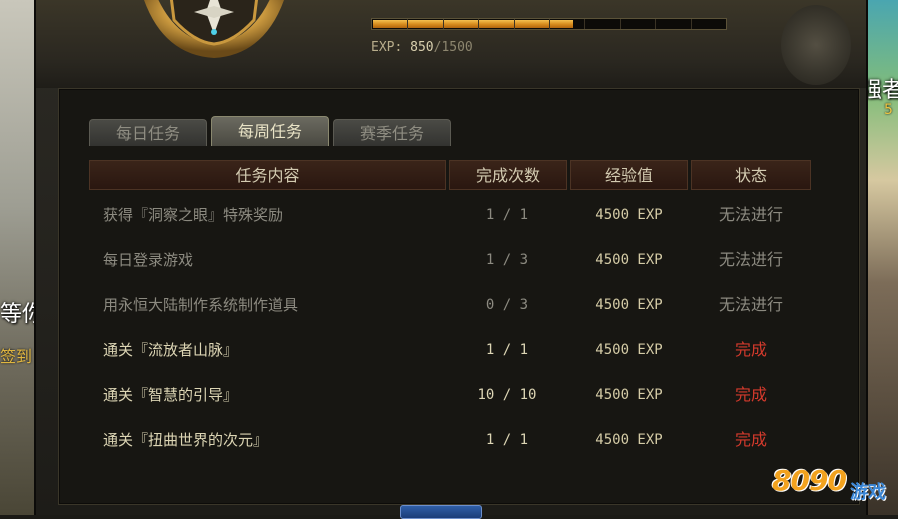 The image size is (898, 519). I want to click on exp-current: 850, so click(422, 47).